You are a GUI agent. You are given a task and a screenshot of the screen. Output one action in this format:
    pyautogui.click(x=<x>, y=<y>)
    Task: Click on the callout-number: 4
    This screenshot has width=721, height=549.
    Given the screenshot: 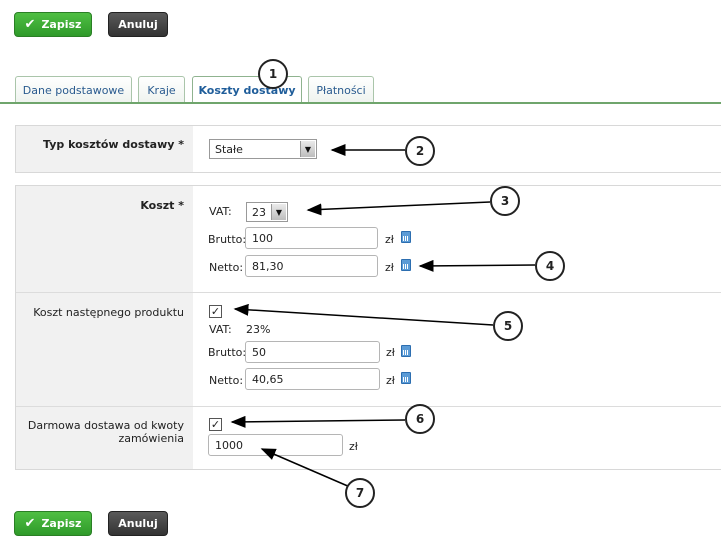 What is the action you would take?
    pyautogui.click(x=550, y=266)
    